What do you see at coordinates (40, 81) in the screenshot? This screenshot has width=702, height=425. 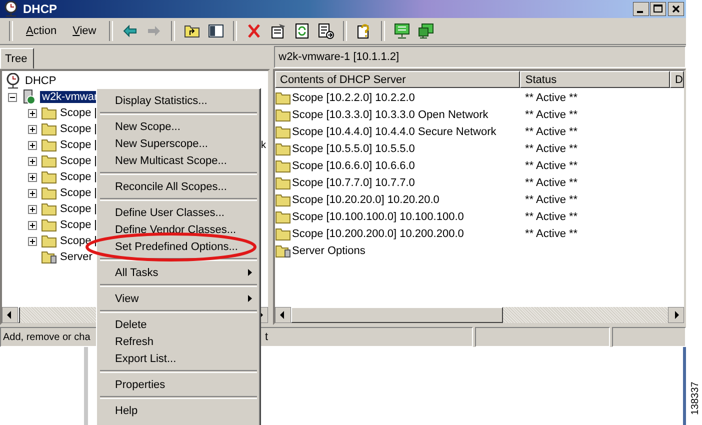 I see `tree-item: DHCP` at bounding box center [40, 81].